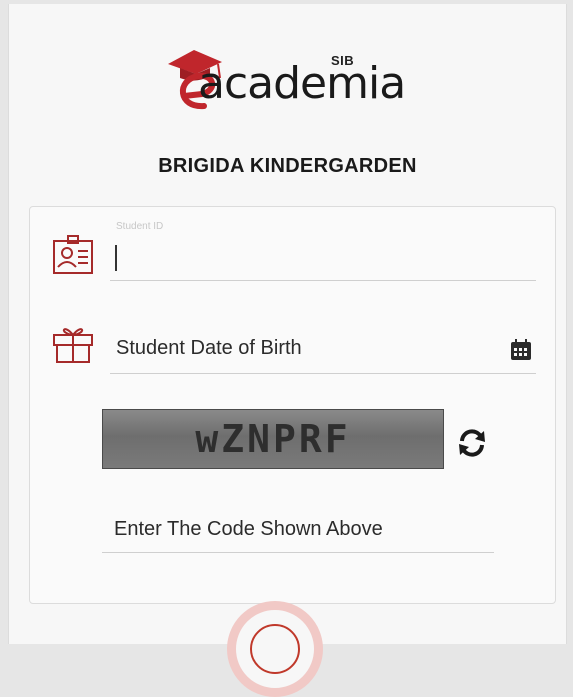  What do you see at coordinates (472, 445) in the screenshot?
I see `refresh-icon` at bounding box center [472, 445].